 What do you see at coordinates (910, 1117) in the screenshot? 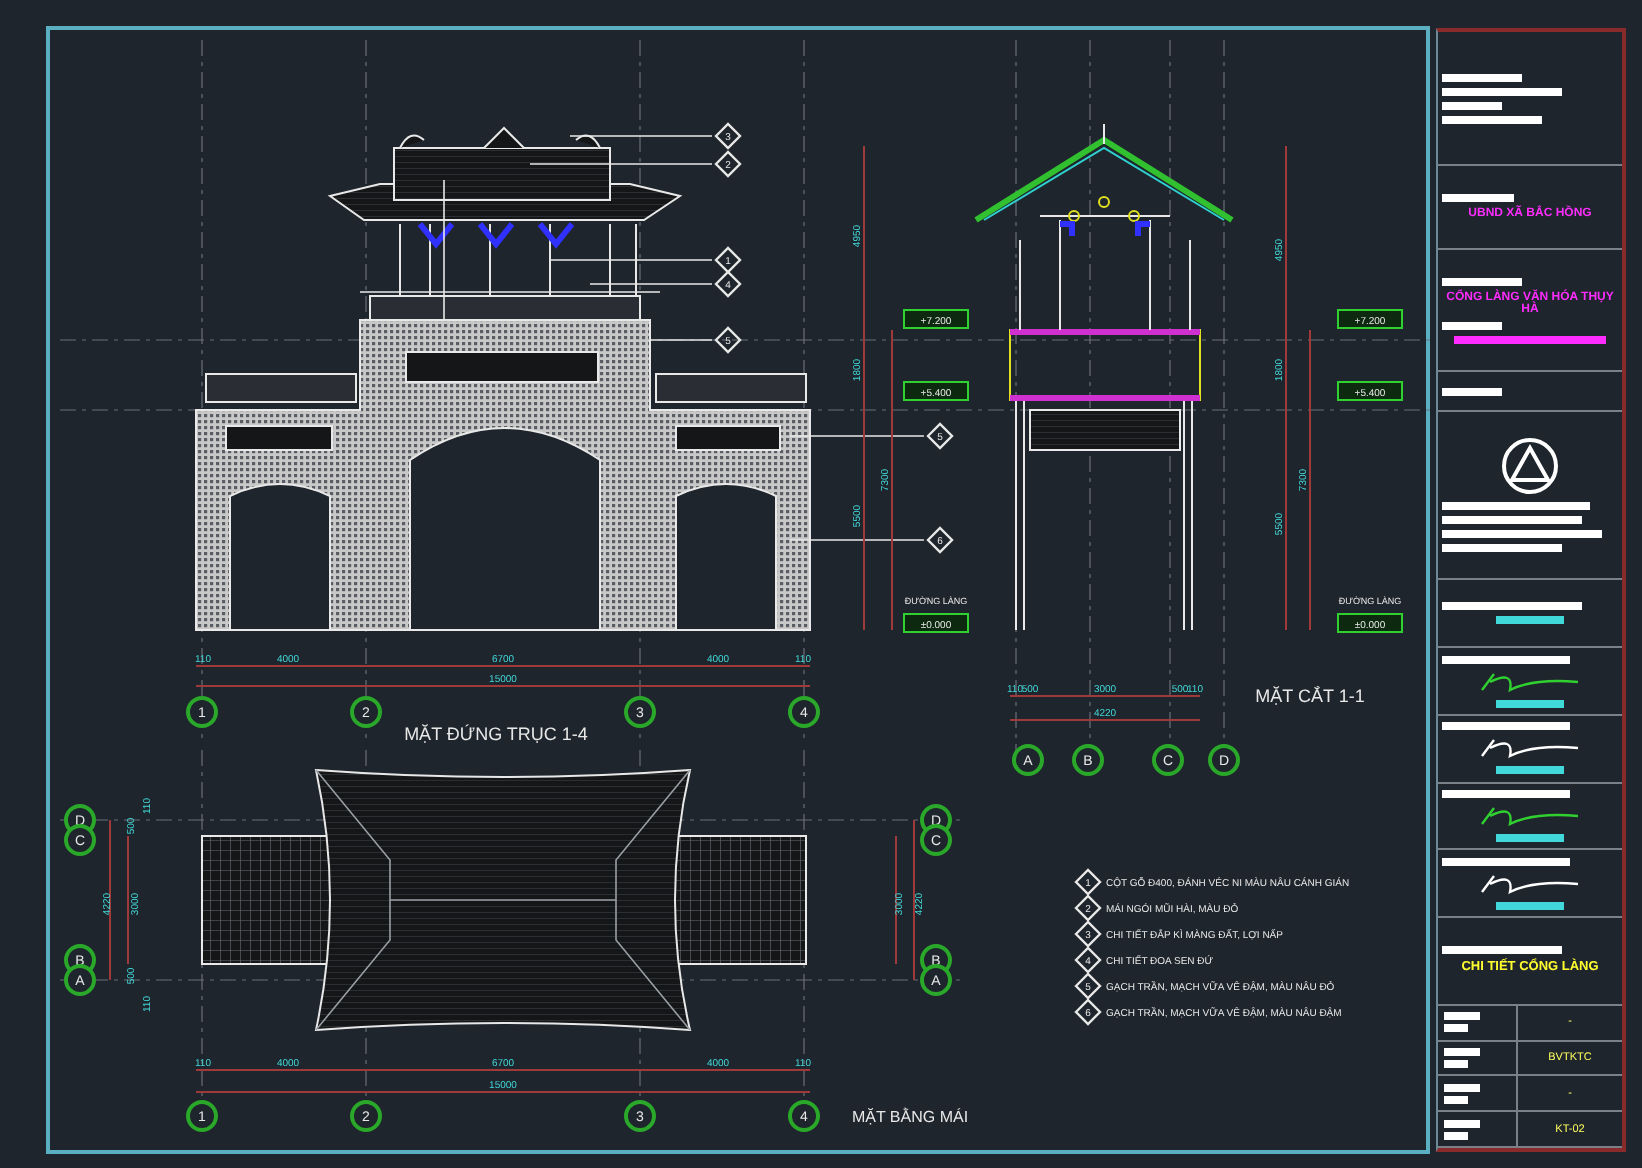
I see `view-title: MẶT BẰNG MÁI` at bounding box center [910, 1117].